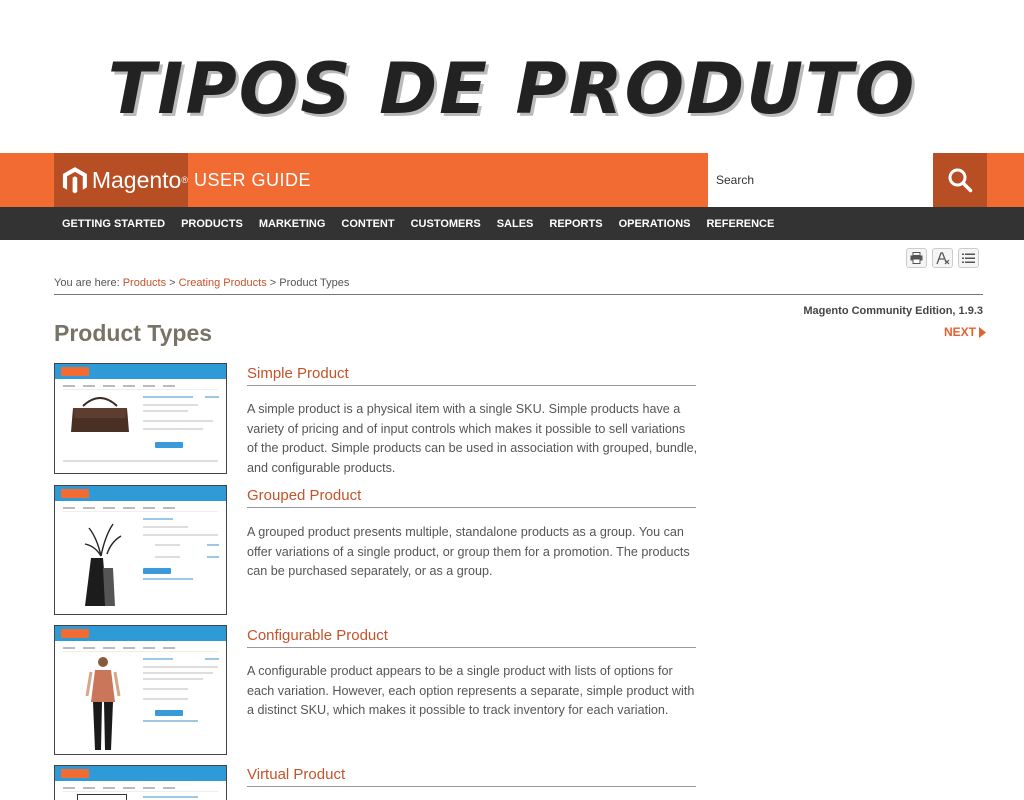 The image size is (1024, 800). I want to click on nav-customers: CUSTOMERS, so click(446, 224).